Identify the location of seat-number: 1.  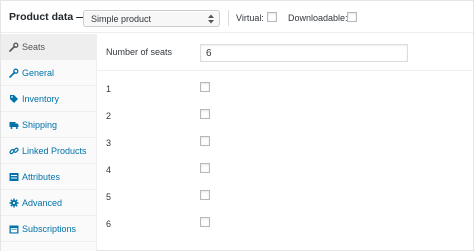
(109, 89).